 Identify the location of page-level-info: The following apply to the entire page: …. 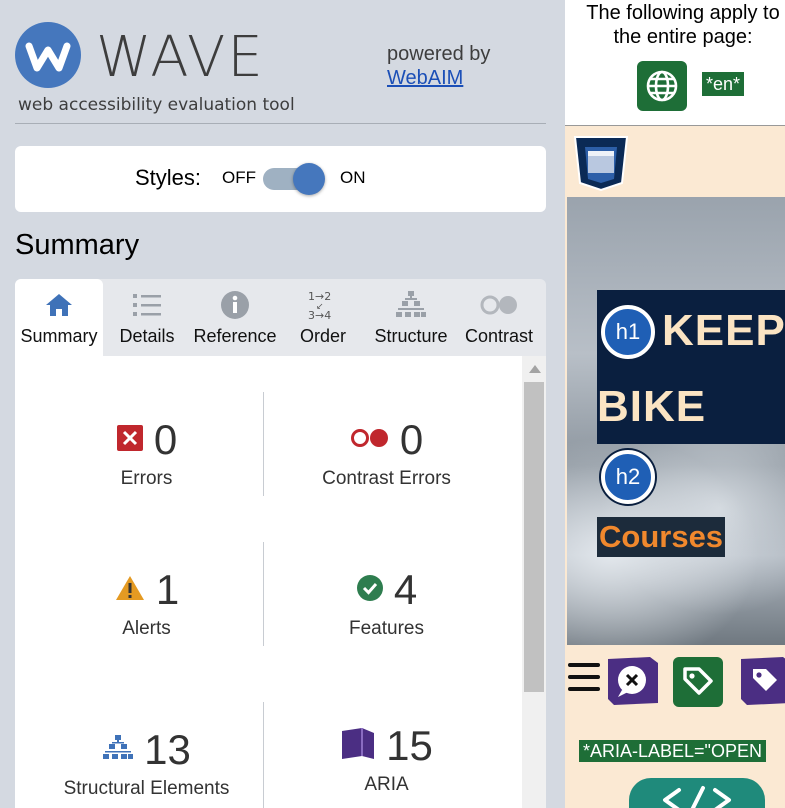
(675, 63).